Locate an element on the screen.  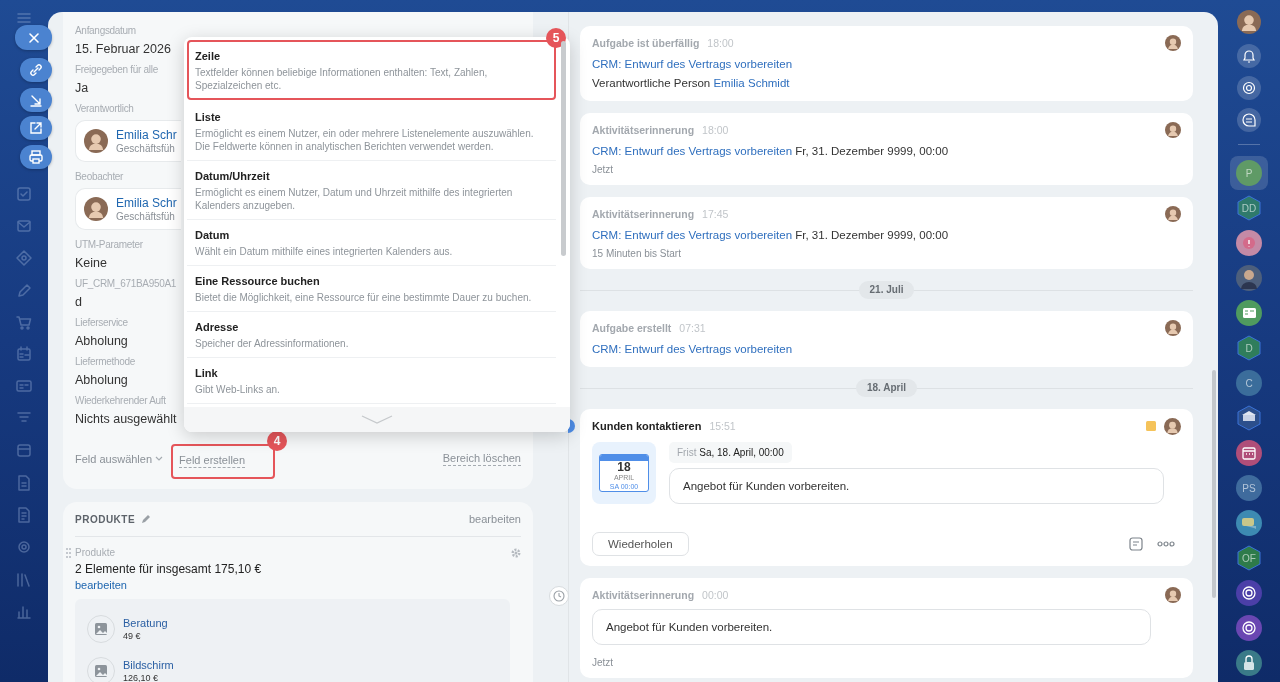
product-price: 49 € is located at coordinates (132, 636).